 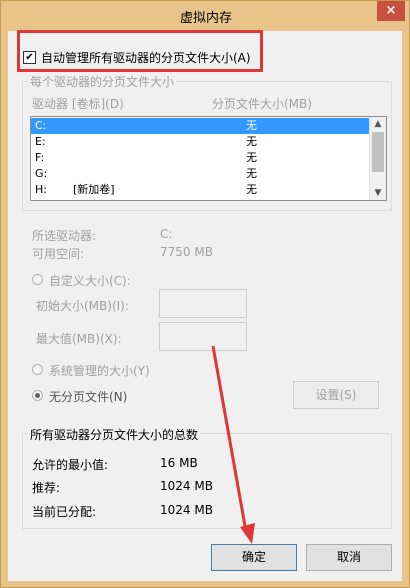 I want to click on drive-row-c: C: 无, so click(x=201, y=126).